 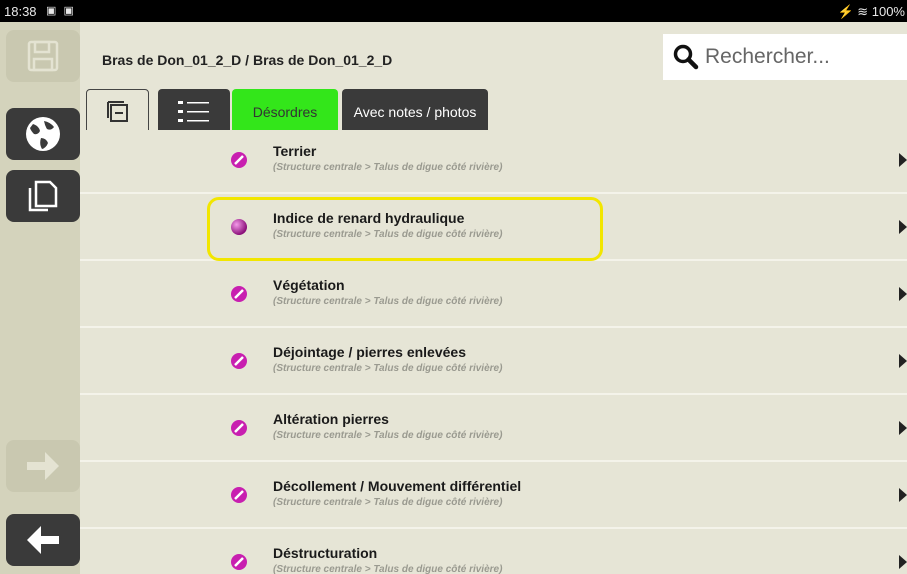 I want to click on list-item-title: Déjointage / pierres enlevées, so click(x=369, y=352).